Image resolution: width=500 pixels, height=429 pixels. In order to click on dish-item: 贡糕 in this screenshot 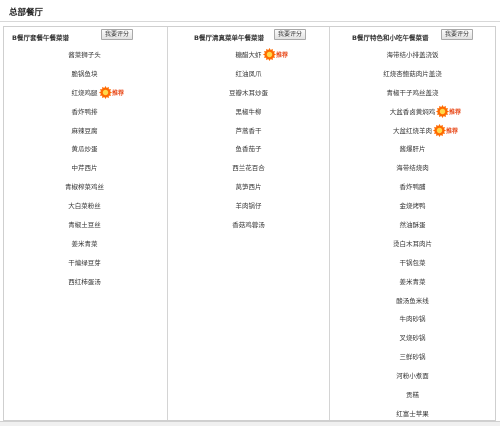, I will do `click(412, 400)`.